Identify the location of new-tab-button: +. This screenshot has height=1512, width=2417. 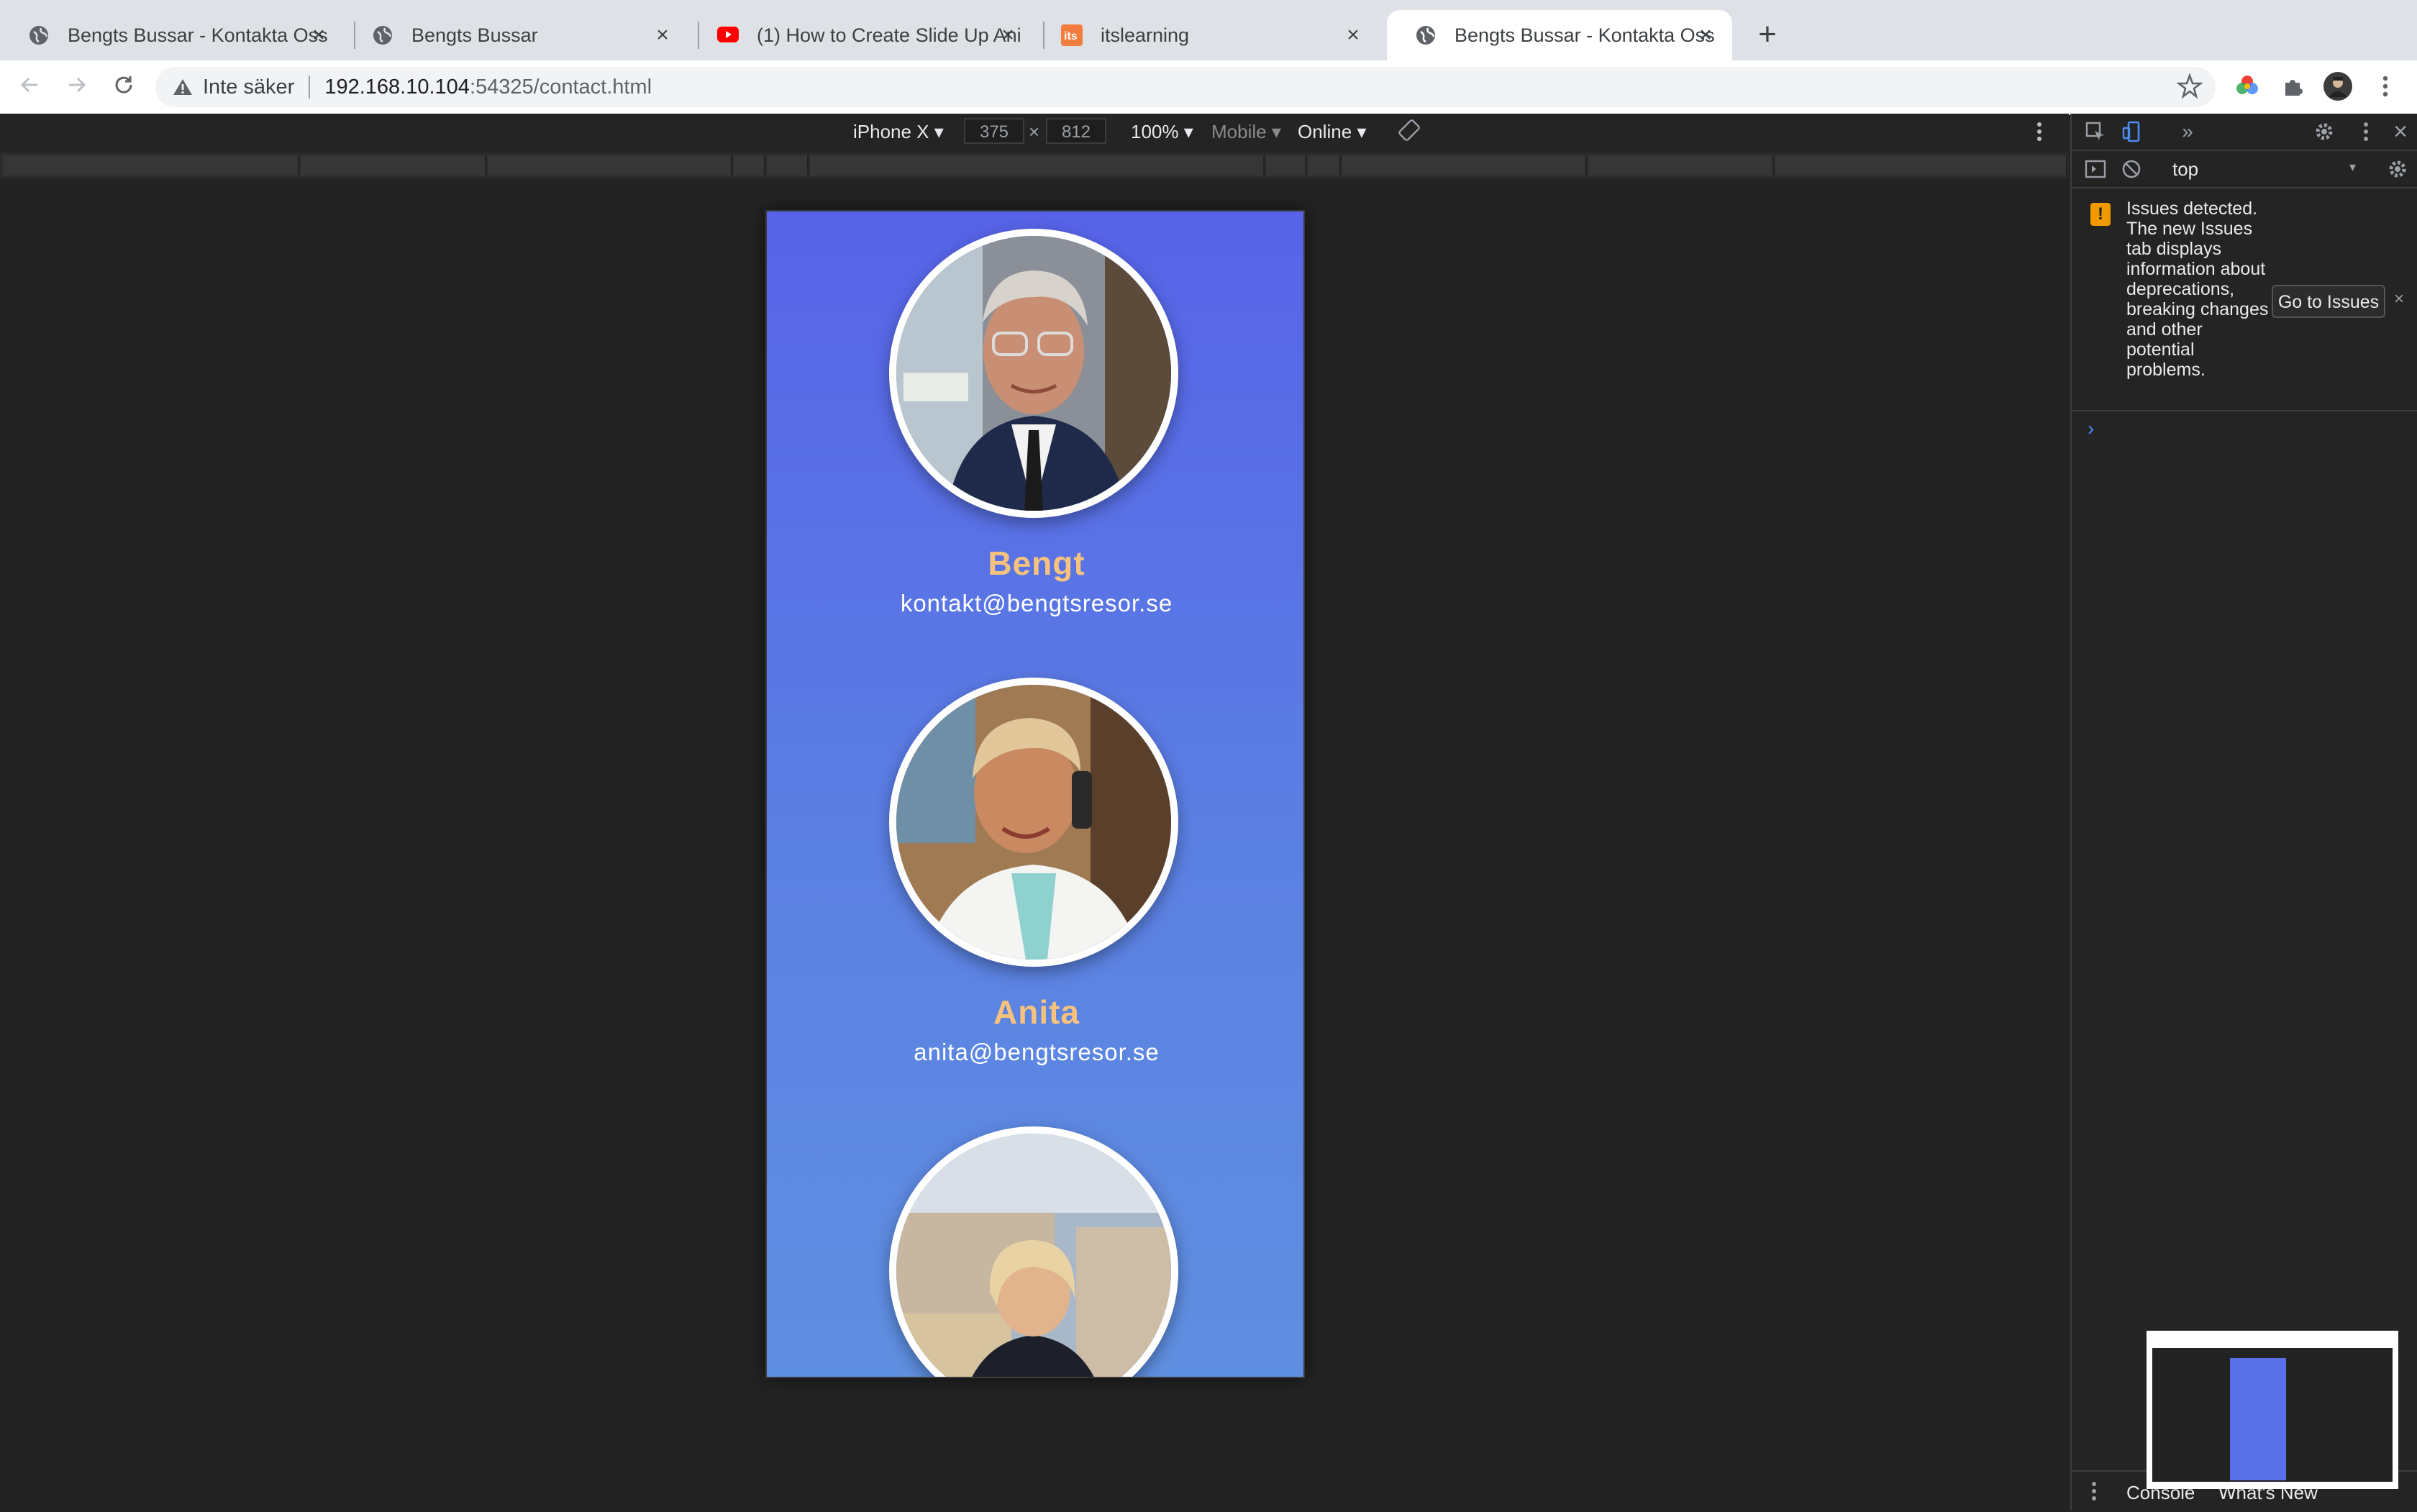
(1767, 35).